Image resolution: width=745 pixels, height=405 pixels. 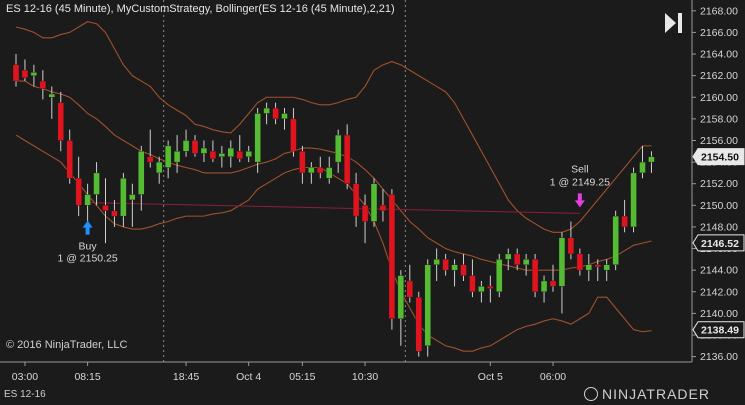 I want to click on x-tick-label: 18:45, so click(x=186, y=377).